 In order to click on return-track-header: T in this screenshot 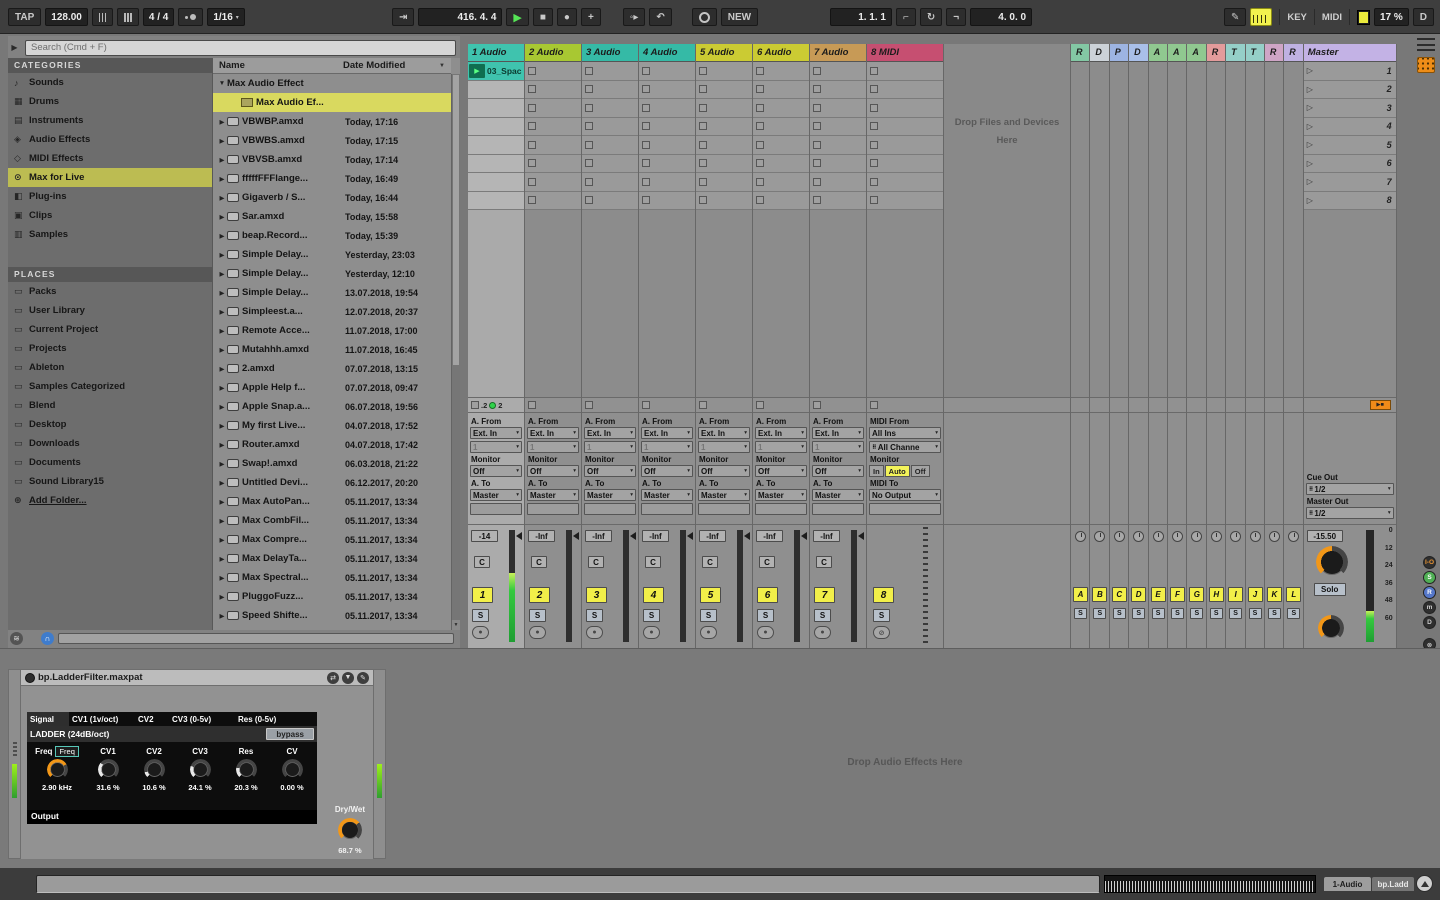, I will do `click(1235, 53)`.